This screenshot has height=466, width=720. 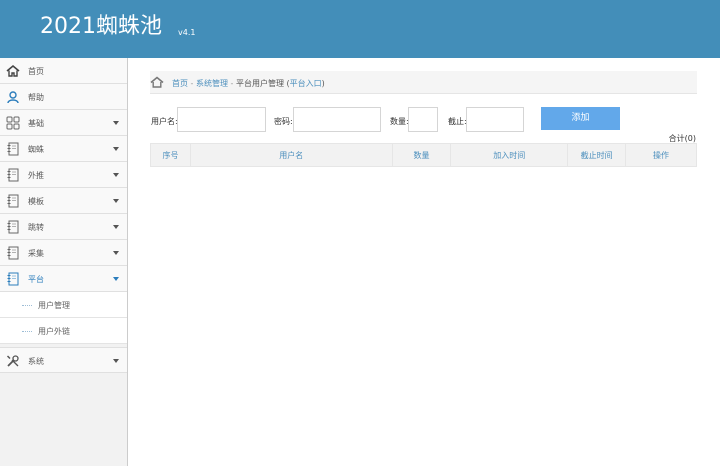 What do you see at coordinates (36, 149) in the screenshot?
I see `sidebar-item-label: 蜘蛛` at bounding box center [36, 149].